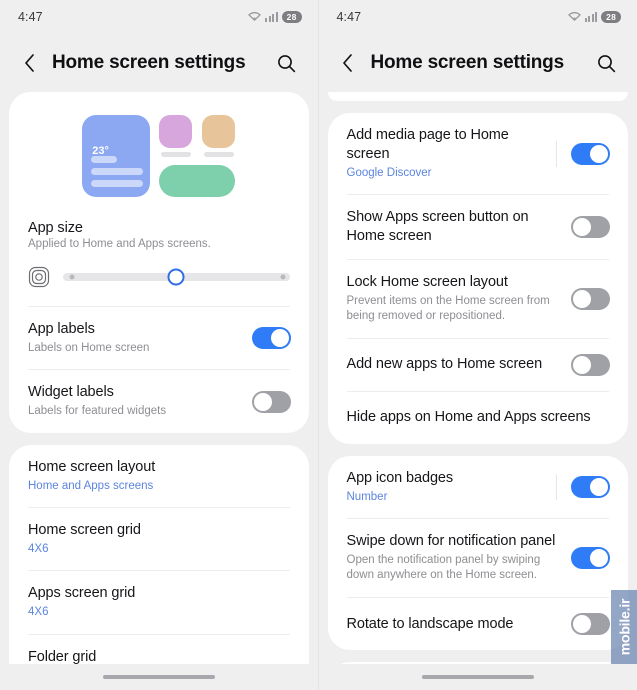  What do you see at coordinates (271, 401) in the screenshot?
I see `toggle-widget-labels` at bounding box center [271, 401].